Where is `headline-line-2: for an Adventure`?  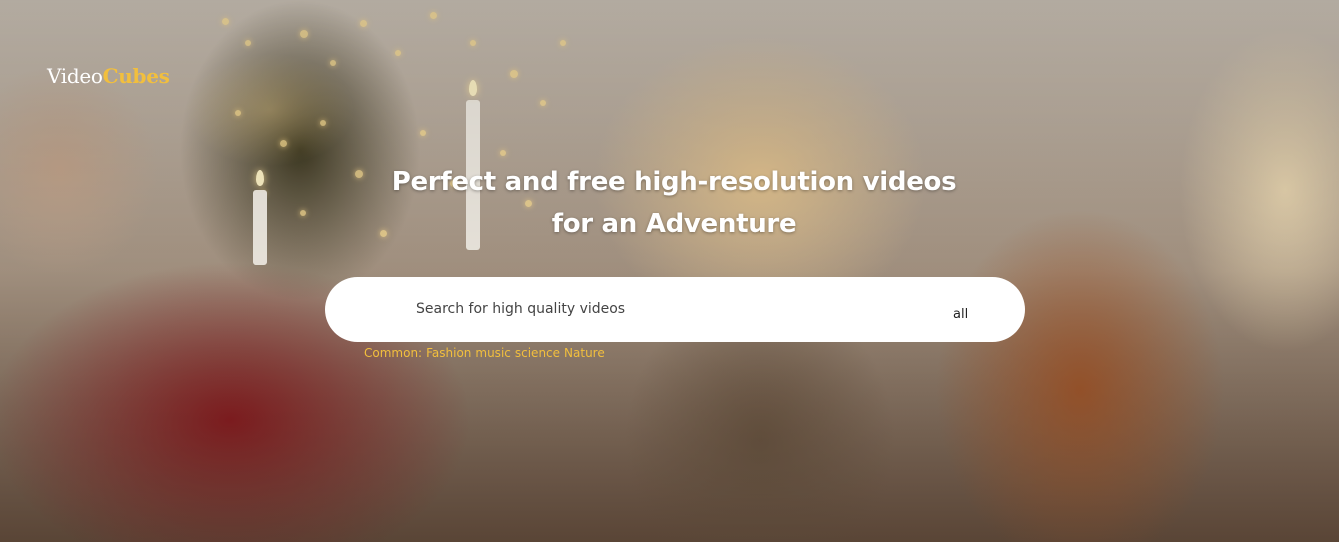
headline-line-2: for an Adventure is located at coordinates (674, 224).